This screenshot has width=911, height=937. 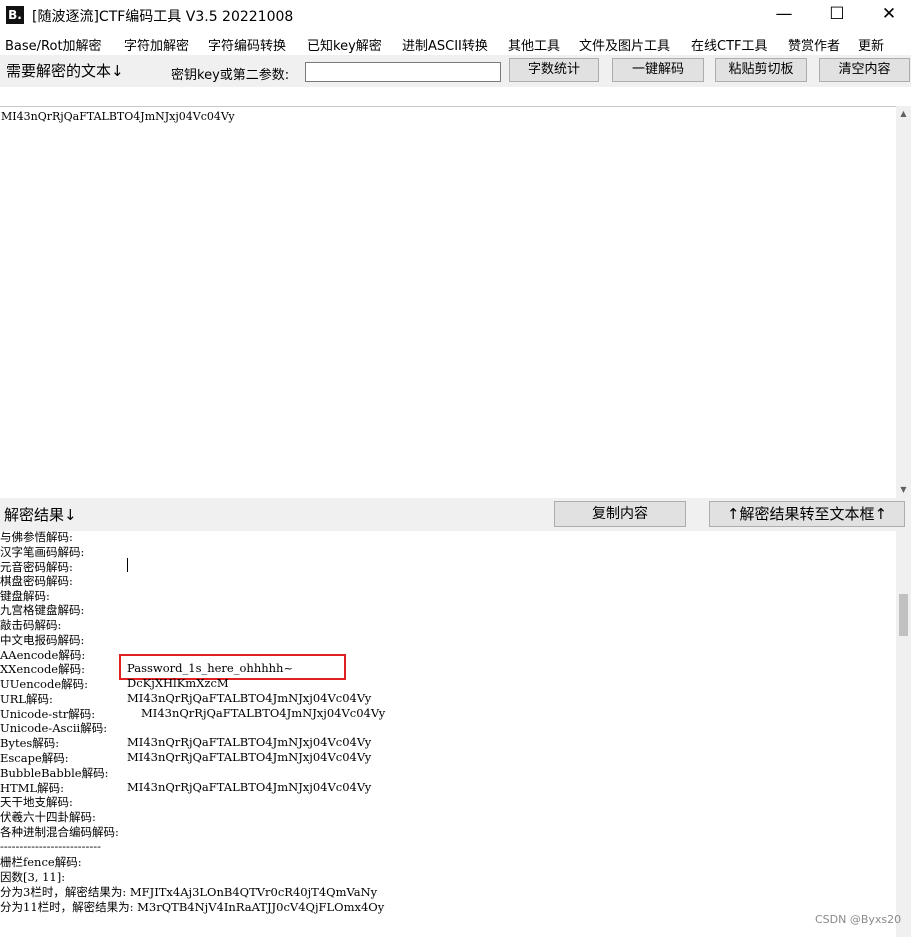 I want to click on minimize-button: —, so click(x=784, y=15).